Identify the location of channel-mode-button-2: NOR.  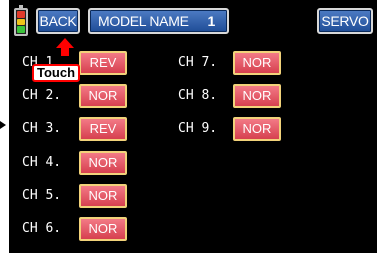
(103, 96).